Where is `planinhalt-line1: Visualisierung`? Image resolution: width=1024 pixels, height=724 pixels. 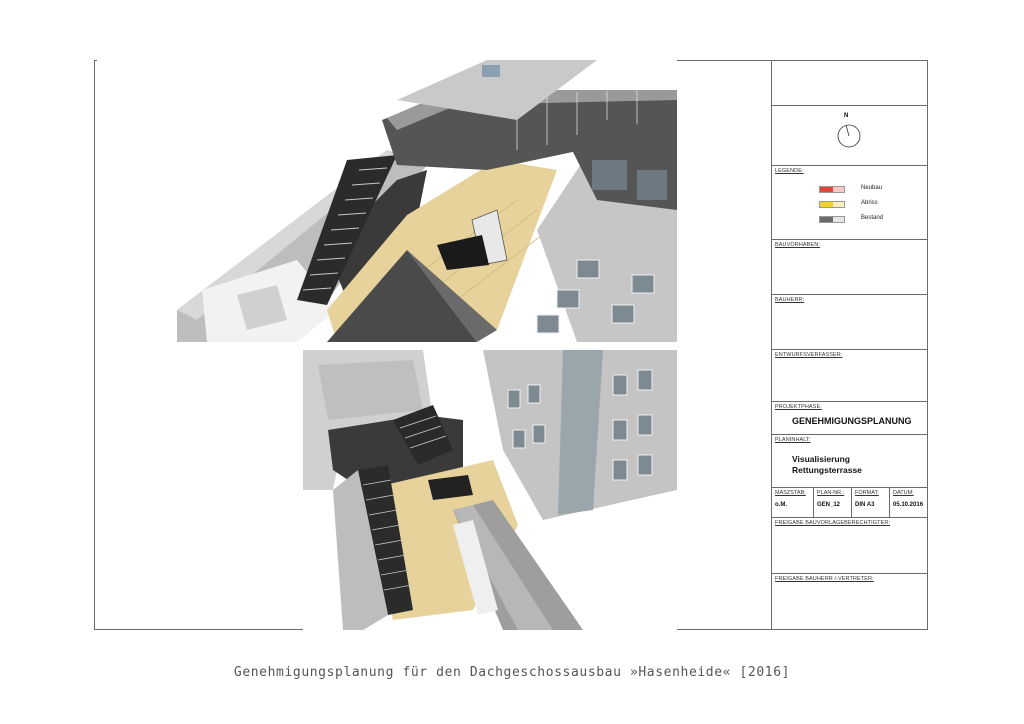 planinhalt-line1: Visualisierung is located at coordinates (821, 459).